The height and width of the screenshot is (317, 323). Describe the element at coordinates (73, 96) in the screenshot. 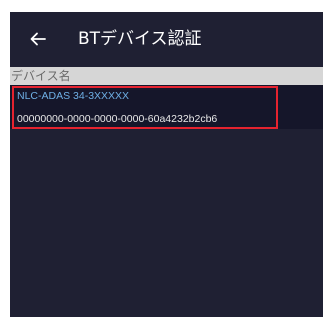

I see `device-name: NLC-ADAS 34-3XXXXX` at that location.